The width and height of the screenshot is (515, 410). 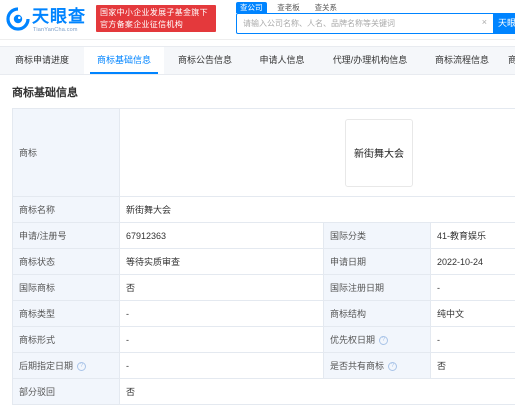 I want to click on trademark-image-text: 新街舞大会, so click(x=379, y=154).